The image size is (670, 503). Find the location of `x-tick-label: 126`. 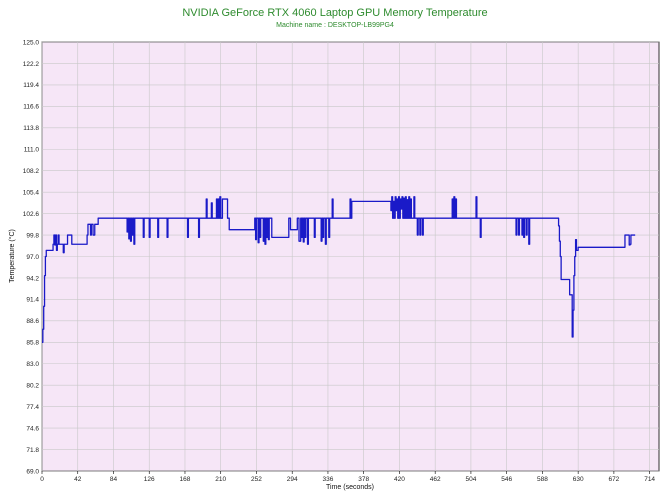

x-tick-label: 126 is located at coordinates (149, 479).